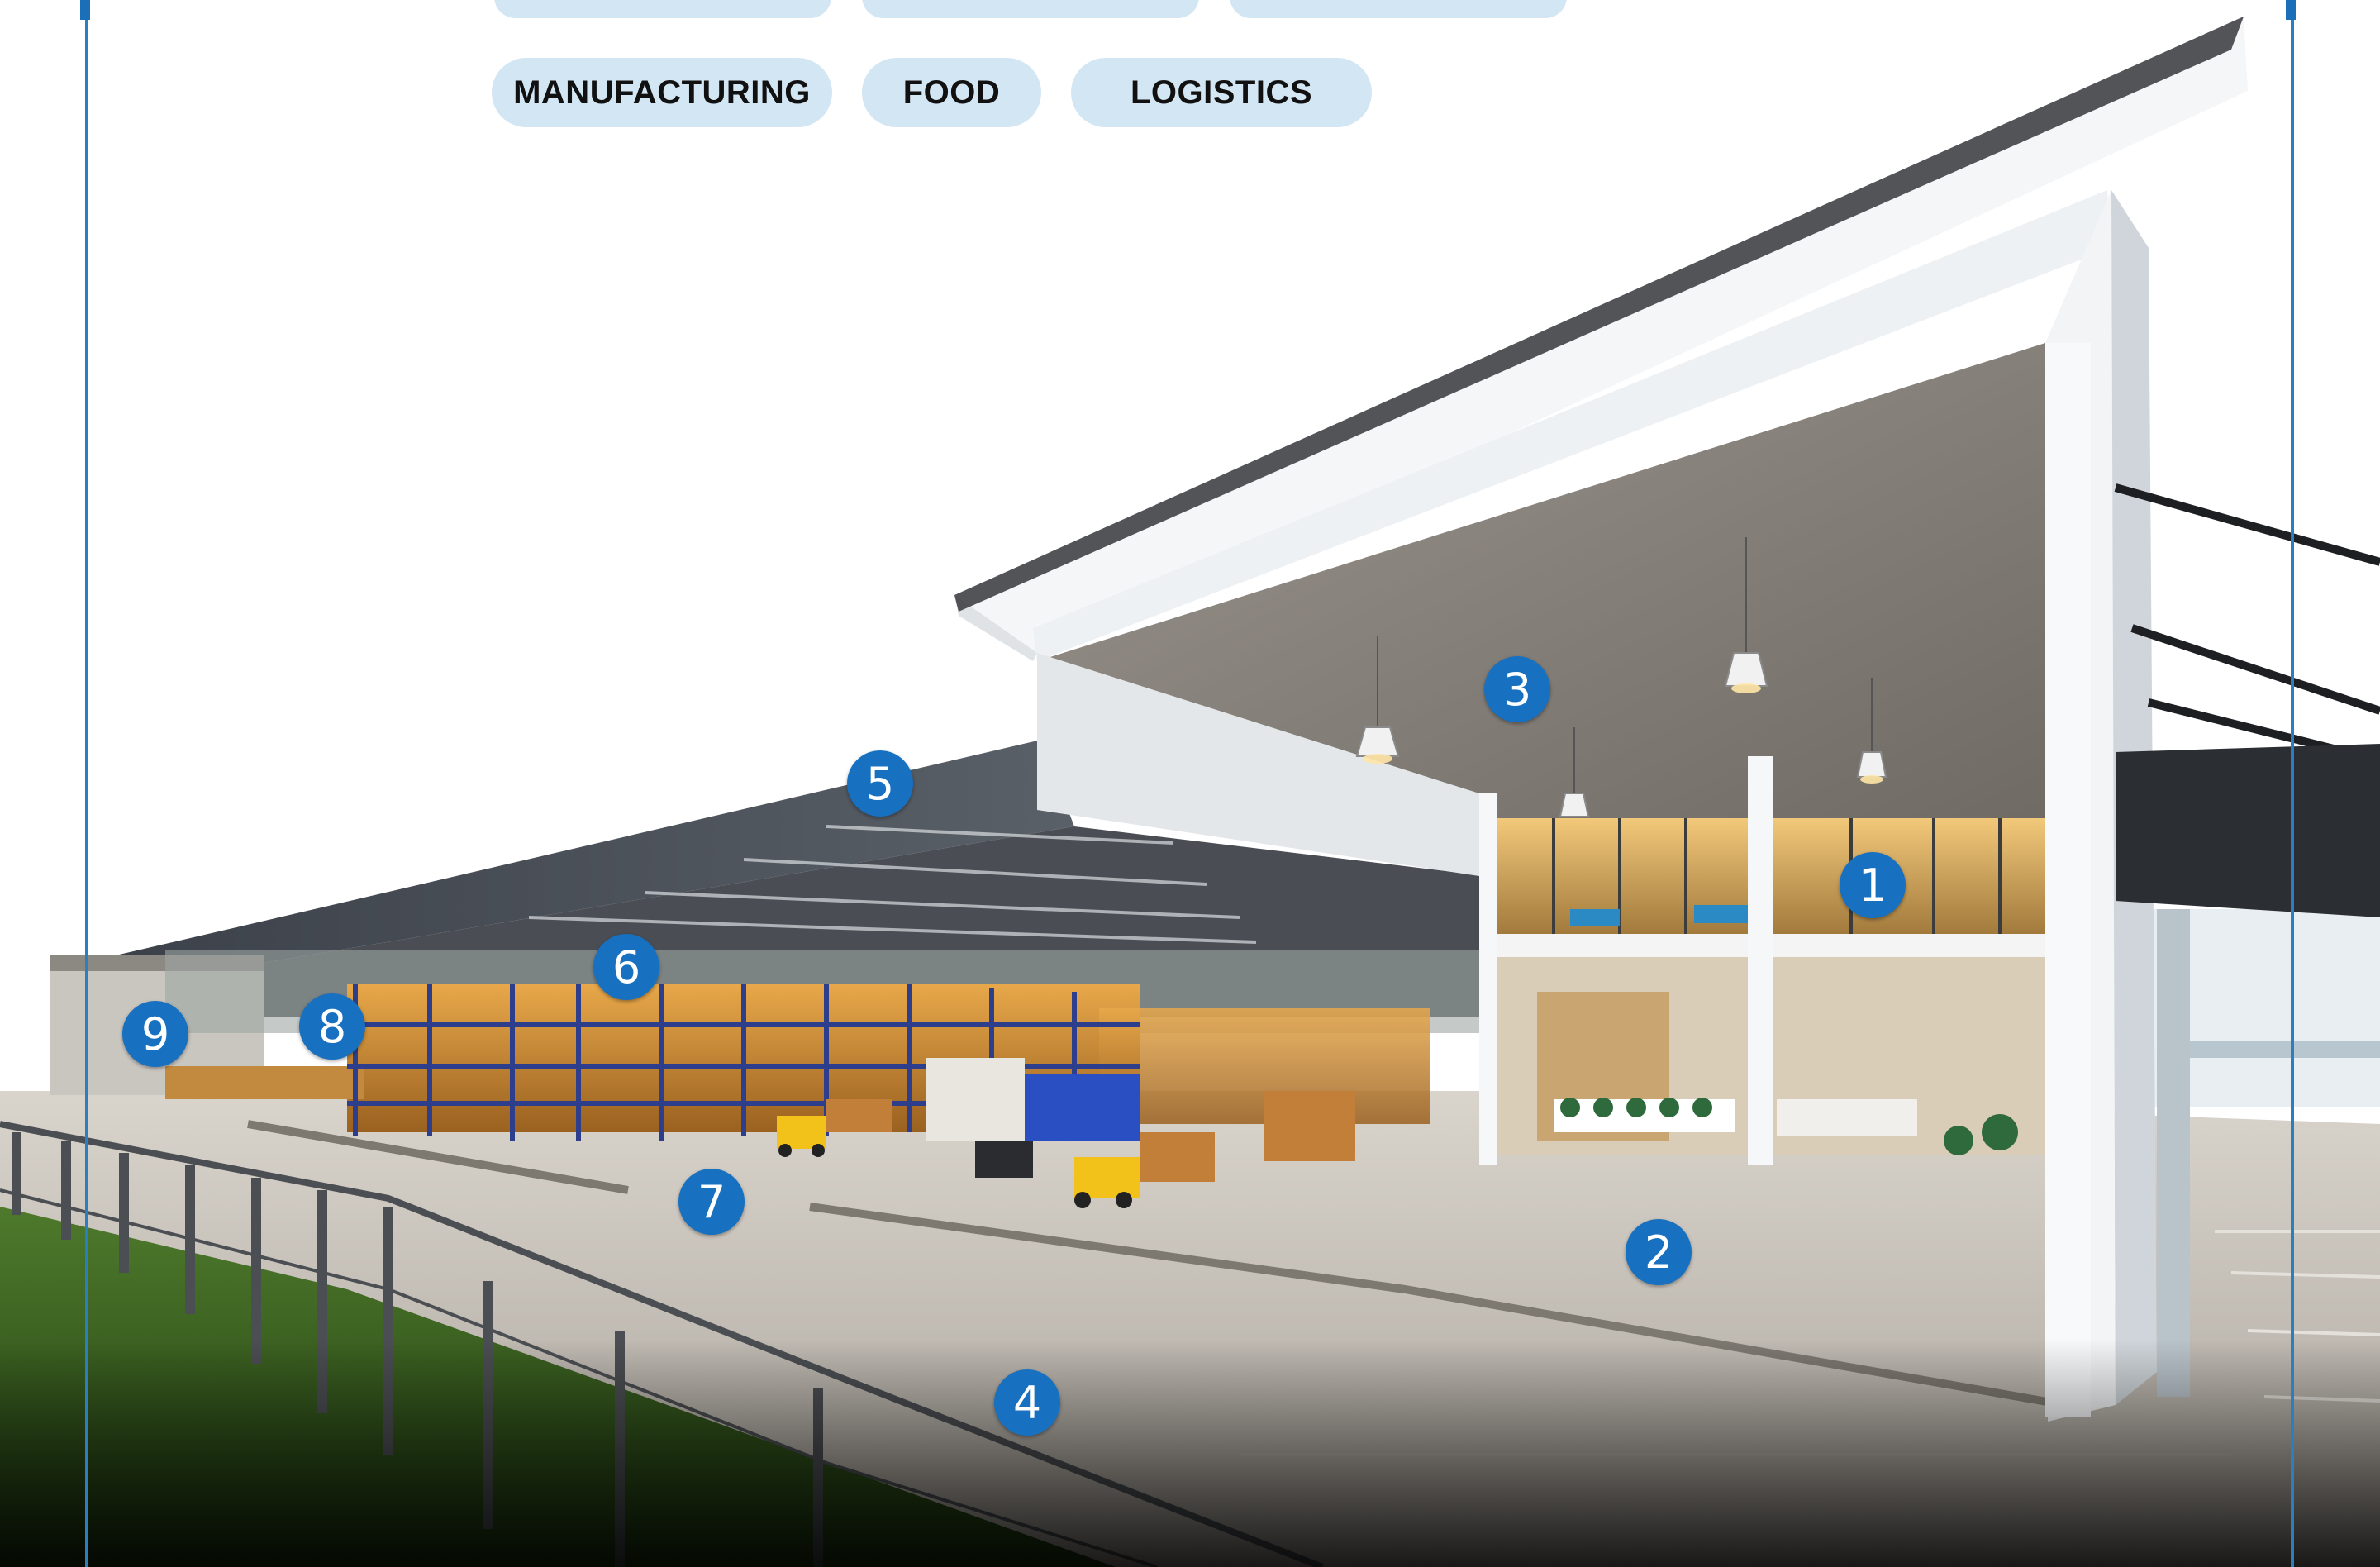  Describe the element at coordinates (880, 783) in the screenshot. I see `hotspot-marker-5: 5` at that location.